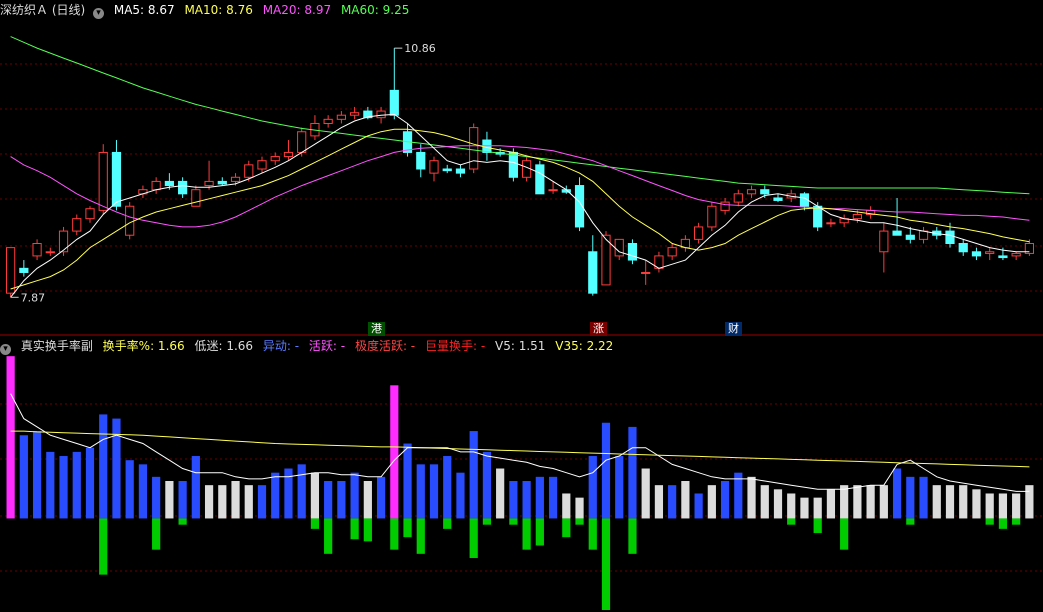  Describe the element at coordinates (297, 10) in the screenshot. I see `ma20-label: MA20: 8.97` at that location.